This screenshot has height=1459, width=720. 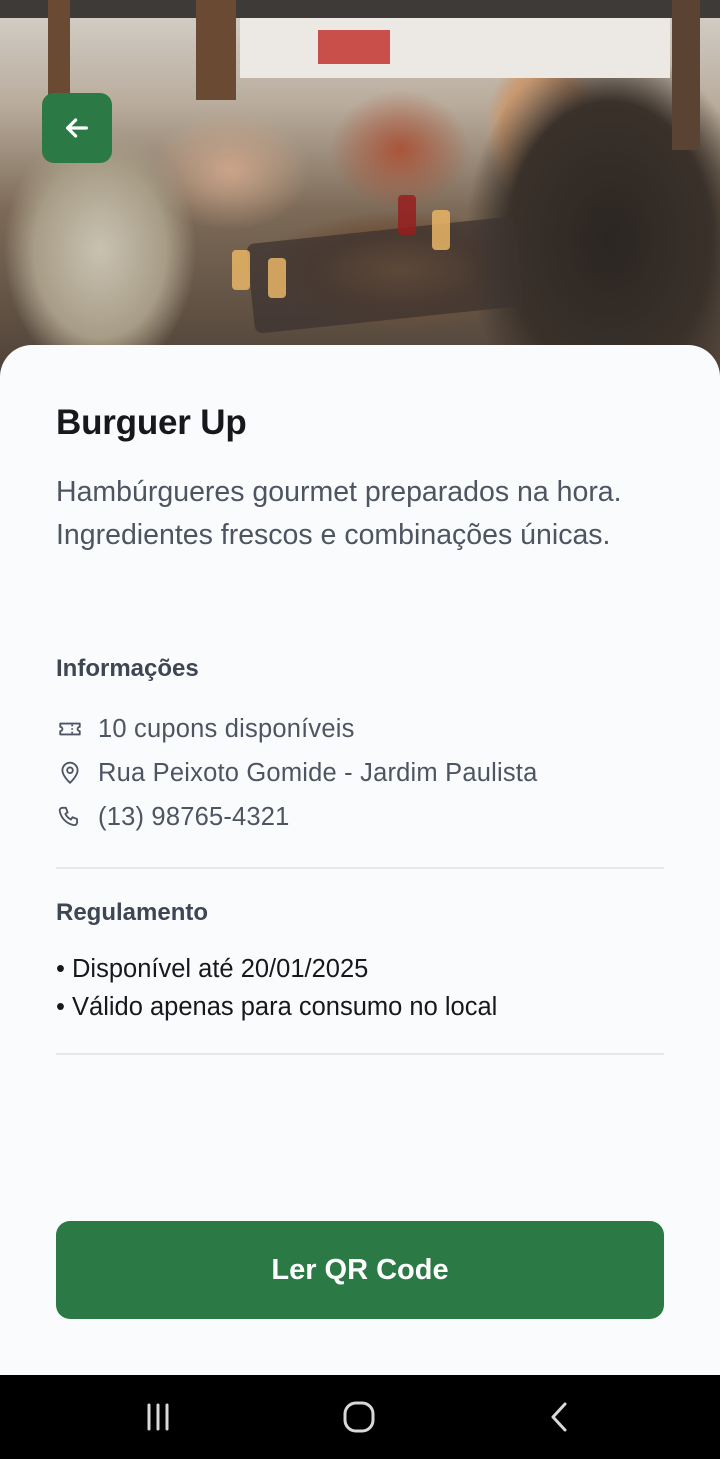 I want to click on map-pin-icon, so click(x=70, y=773).